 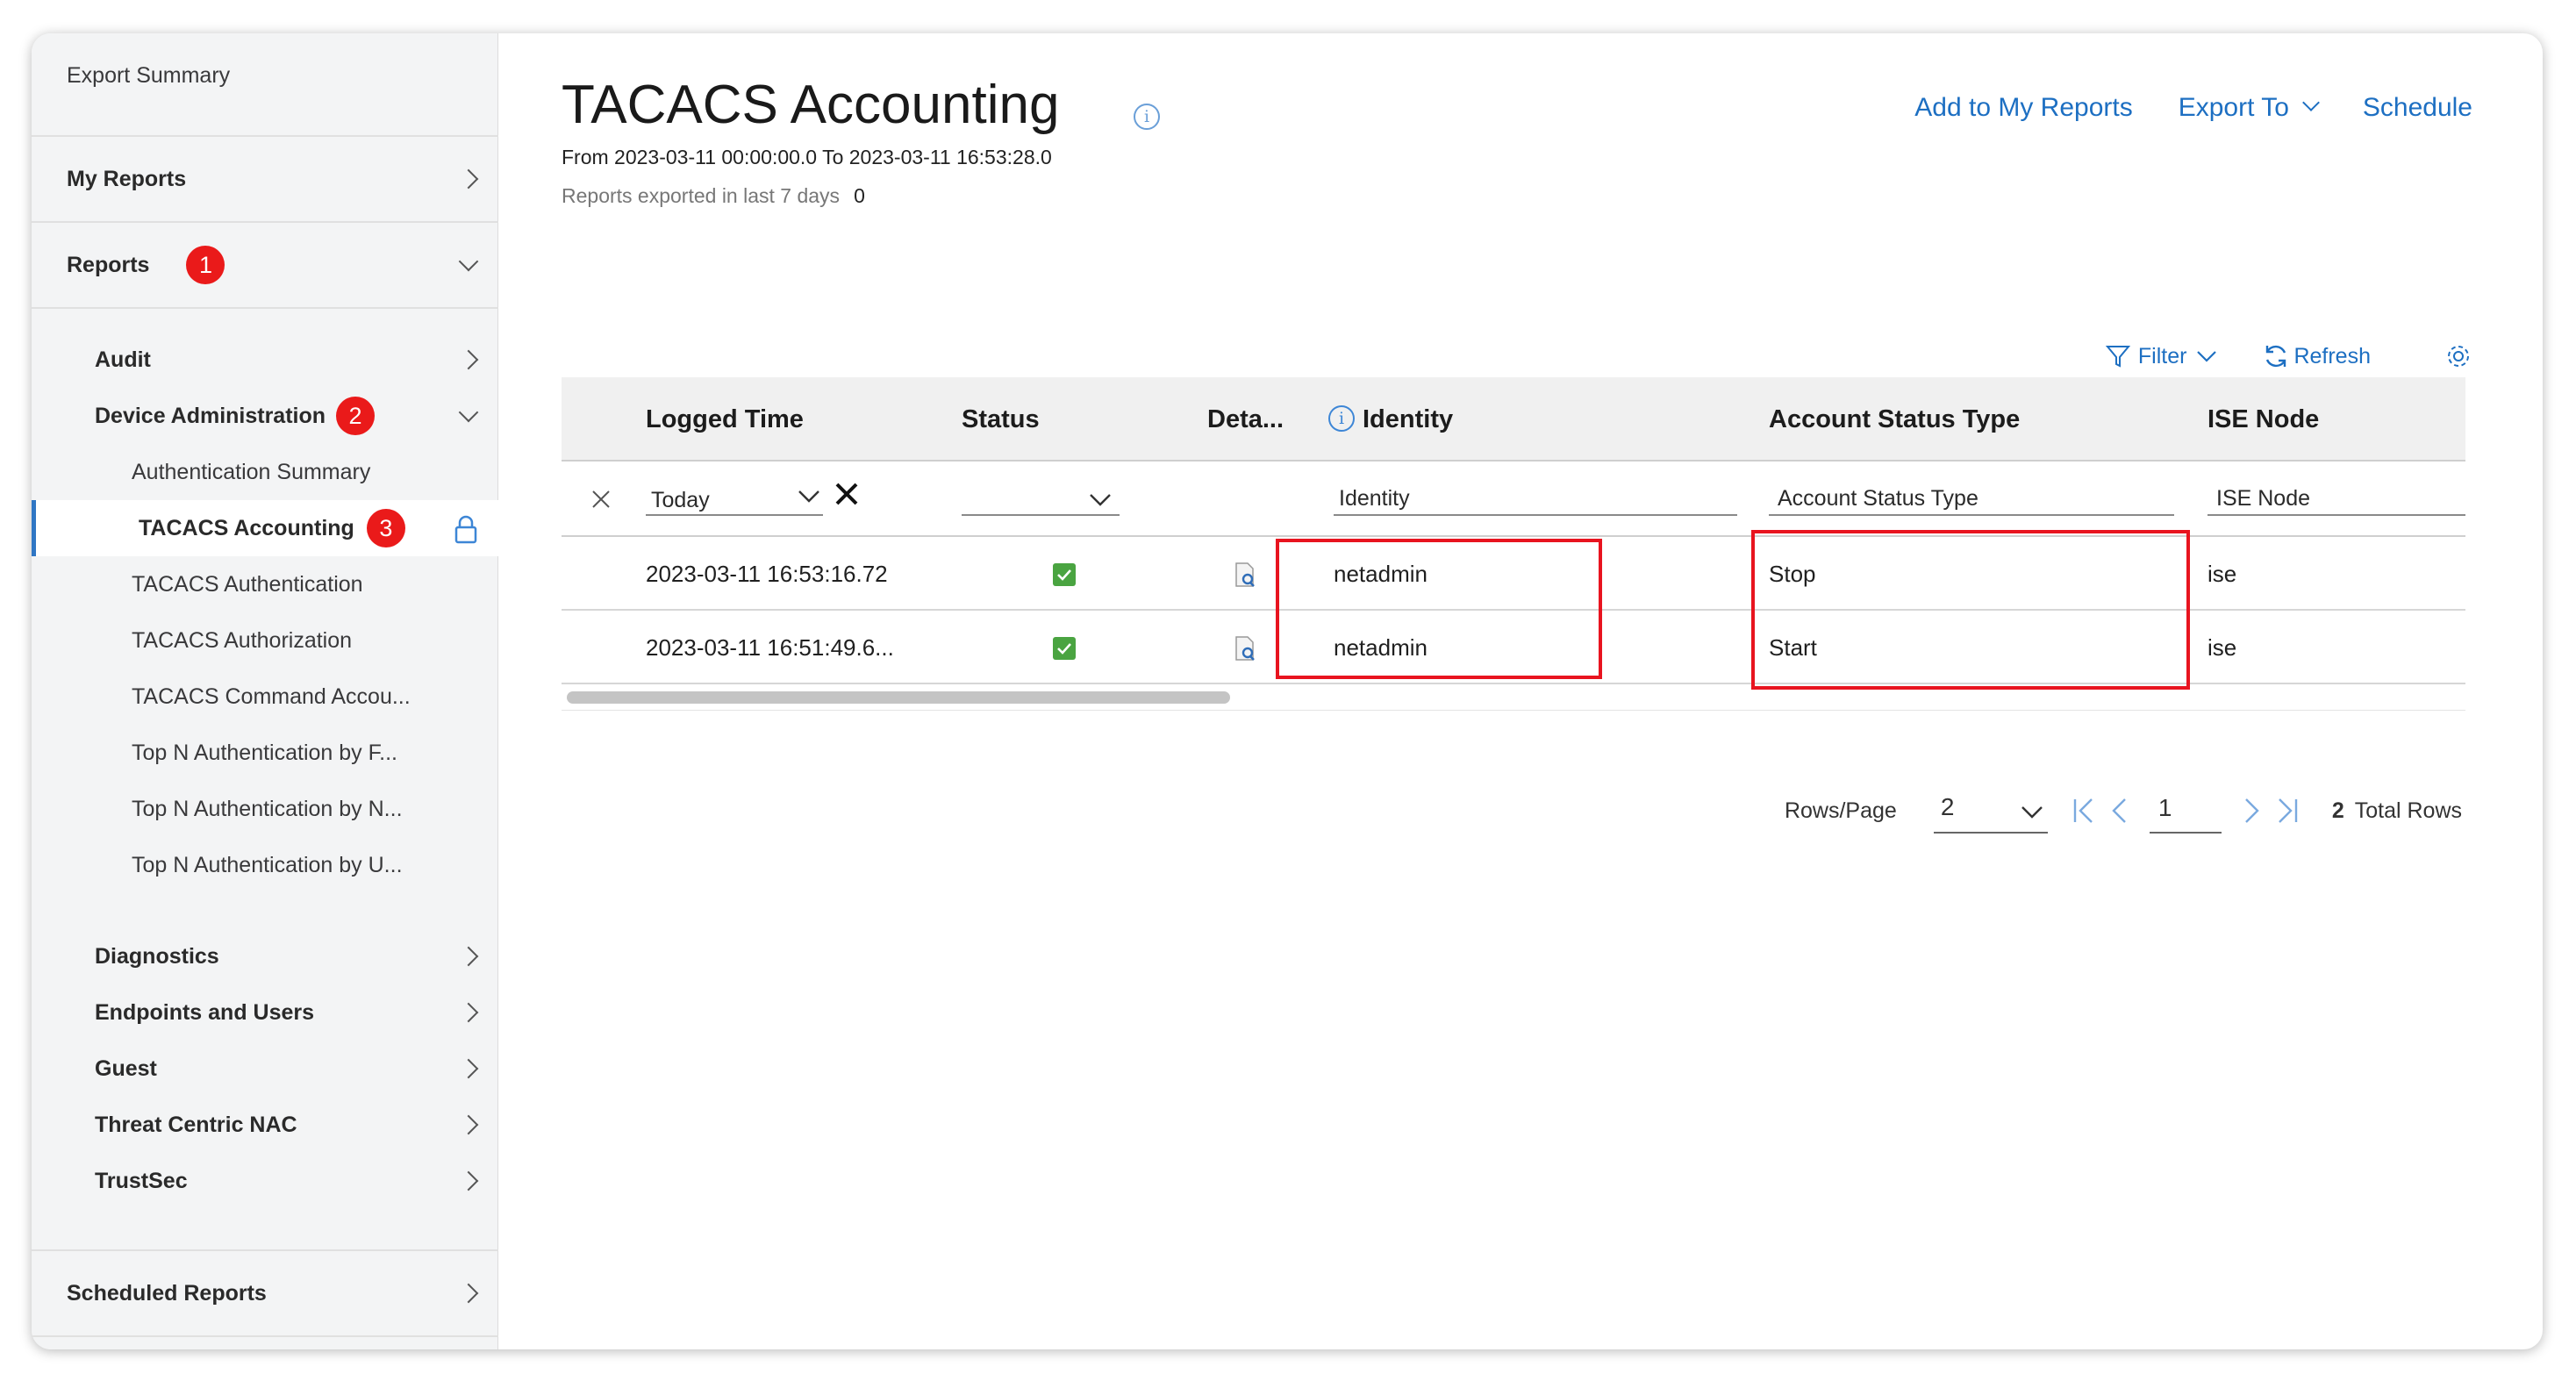 I want to click on sidebar-item-label: Threat Centric NAC, so click(x=196, y=1125).